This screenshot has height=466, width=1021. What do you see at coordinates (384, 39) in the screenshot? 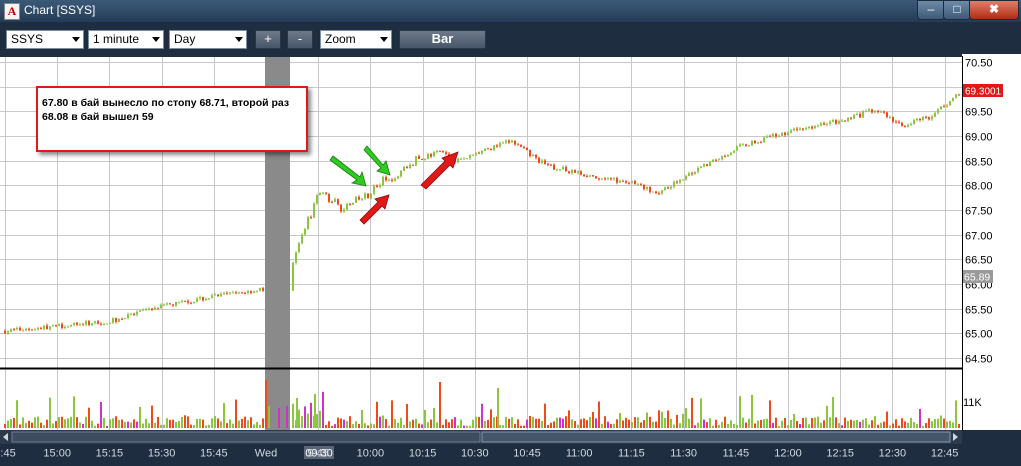
I see `chevron-down-icon` at bounding box center [384, 39].